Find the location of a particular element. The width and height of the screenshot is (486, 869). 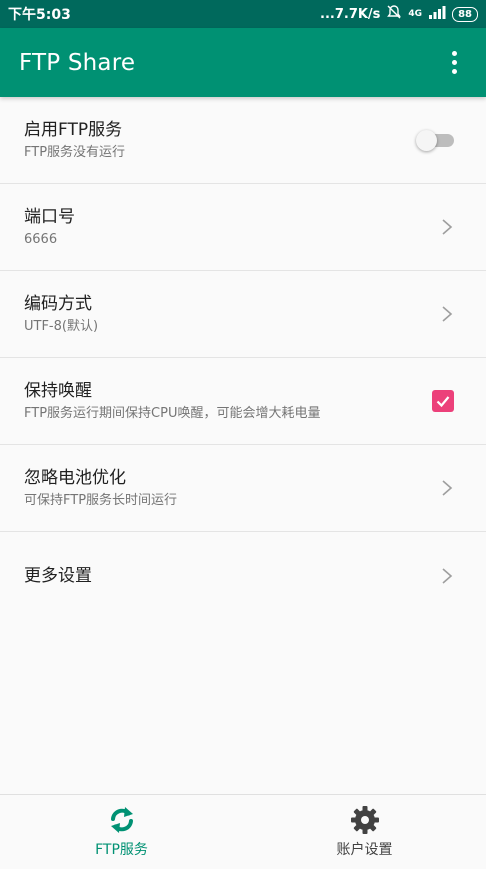

network-speed: ...7.7K/s is located at coordinates (350, 14).